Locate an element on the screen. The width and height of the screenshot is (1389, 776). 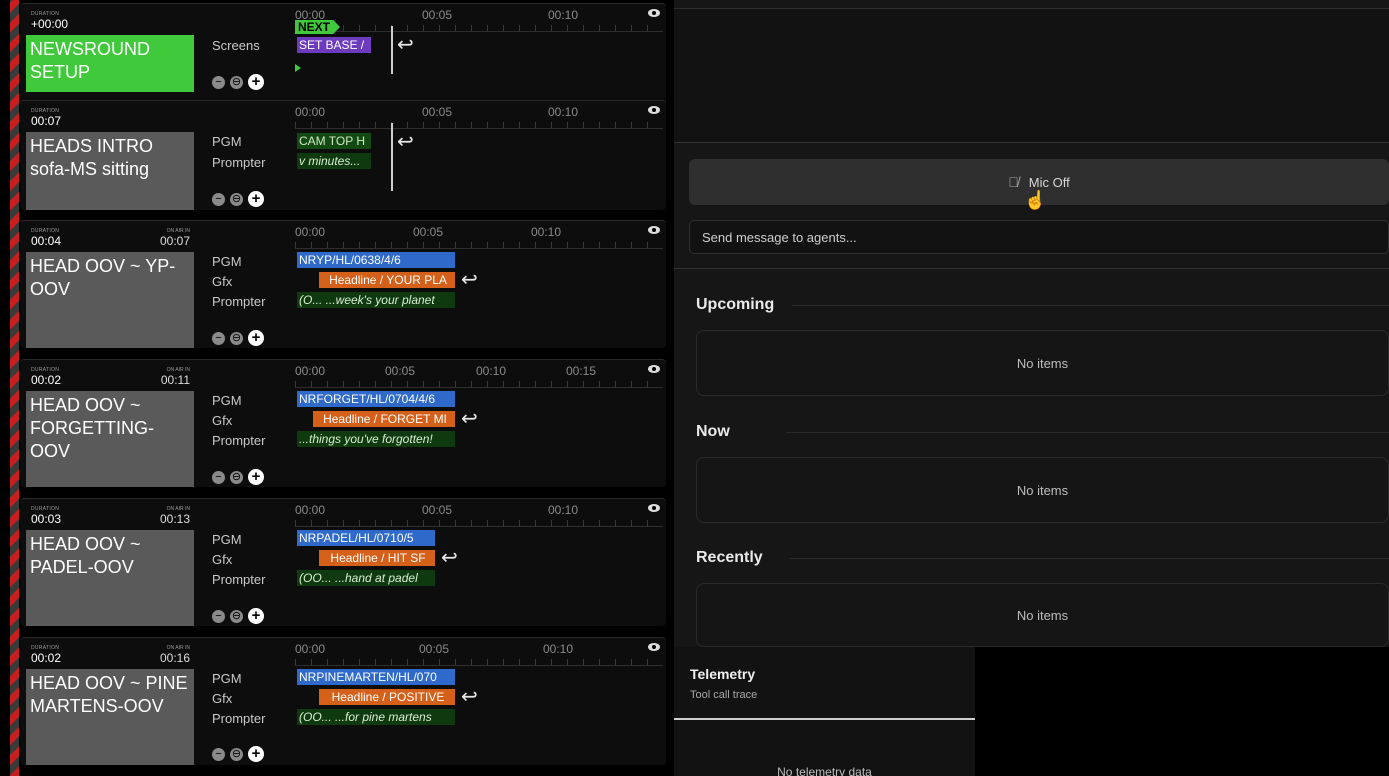
screens-piece: SET BASE / is located at coordinates (334, 45).